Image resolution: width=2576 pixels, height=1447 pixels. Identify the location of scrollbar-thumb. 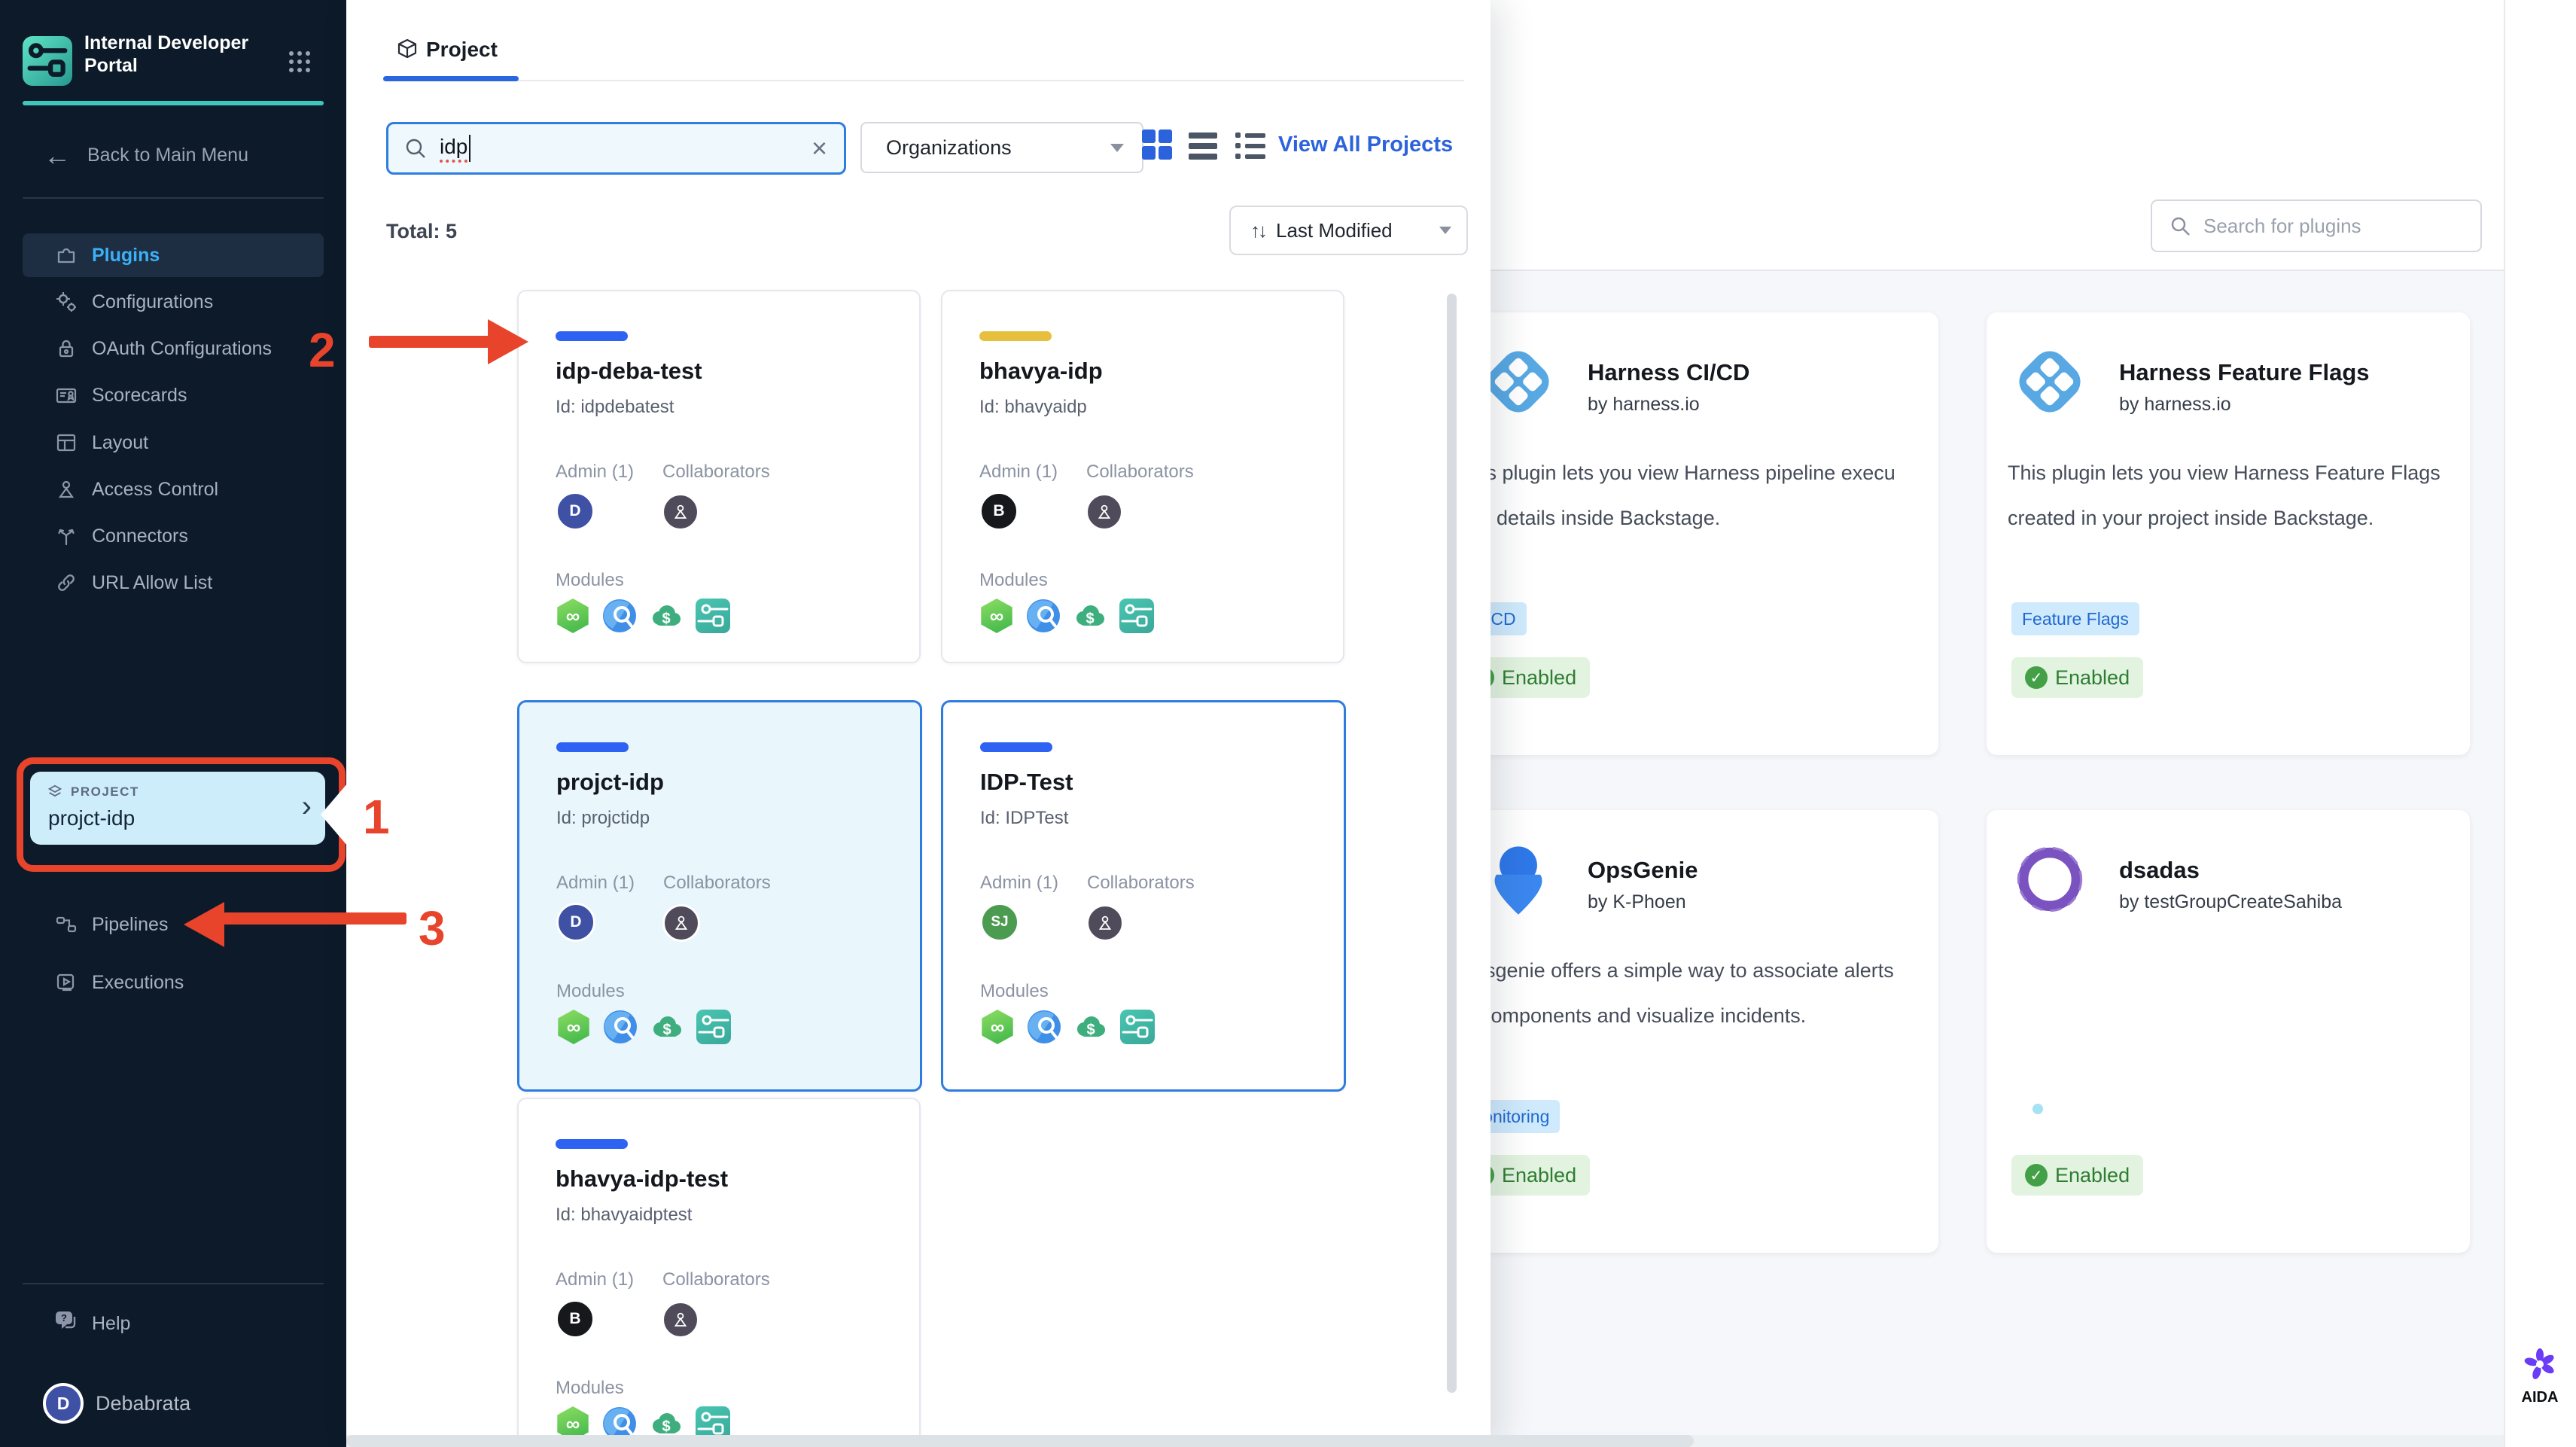
(1020, 1441).